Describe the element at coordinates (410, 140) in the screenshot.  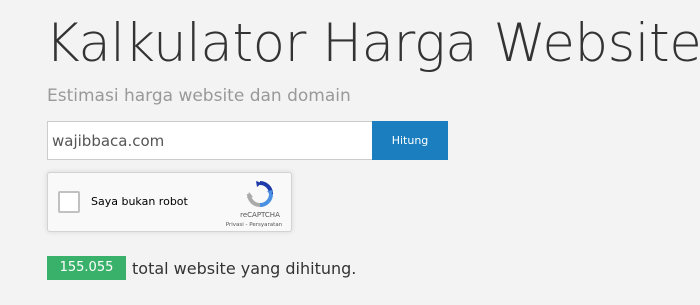
I see `hitung-button: Hitung` at that location.